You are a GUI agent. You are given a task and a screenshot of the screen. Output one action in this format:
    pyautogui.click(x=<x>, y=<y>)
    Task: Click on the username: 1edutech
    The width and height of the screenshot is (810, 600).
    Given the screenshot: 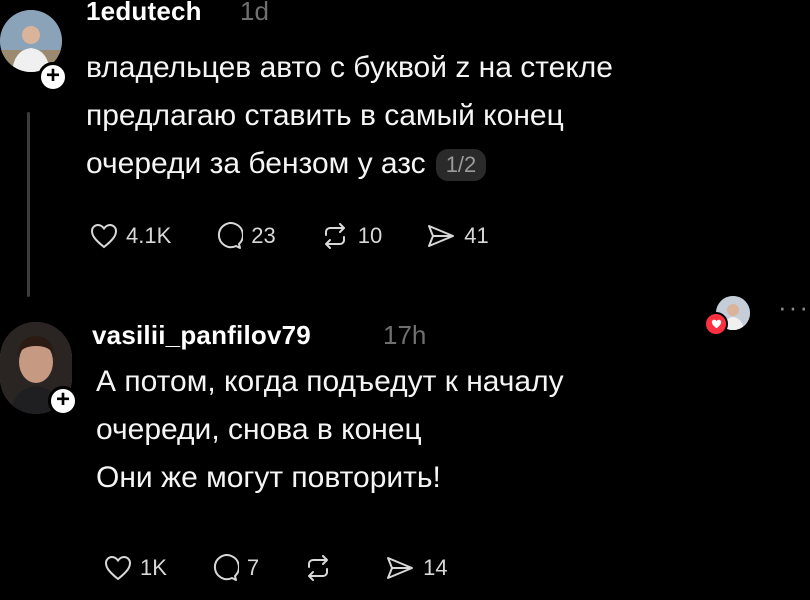 What is the action you would take?
    pyautogui.click(x=144, y=13)
    